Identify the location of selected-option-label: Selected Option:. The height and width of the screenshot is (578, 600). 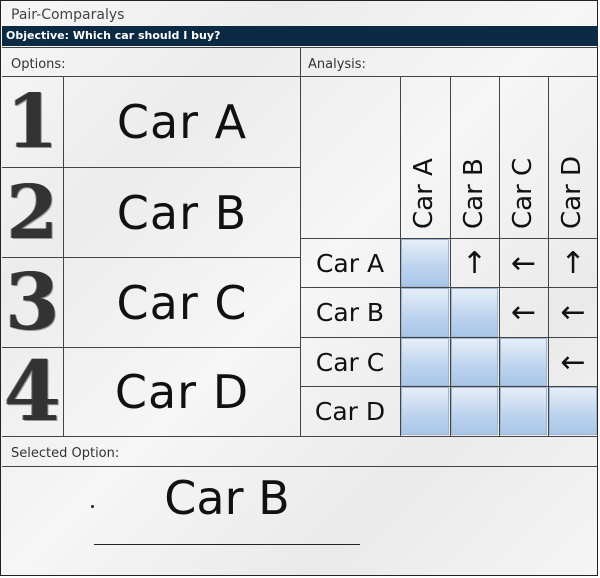
(65, 453).